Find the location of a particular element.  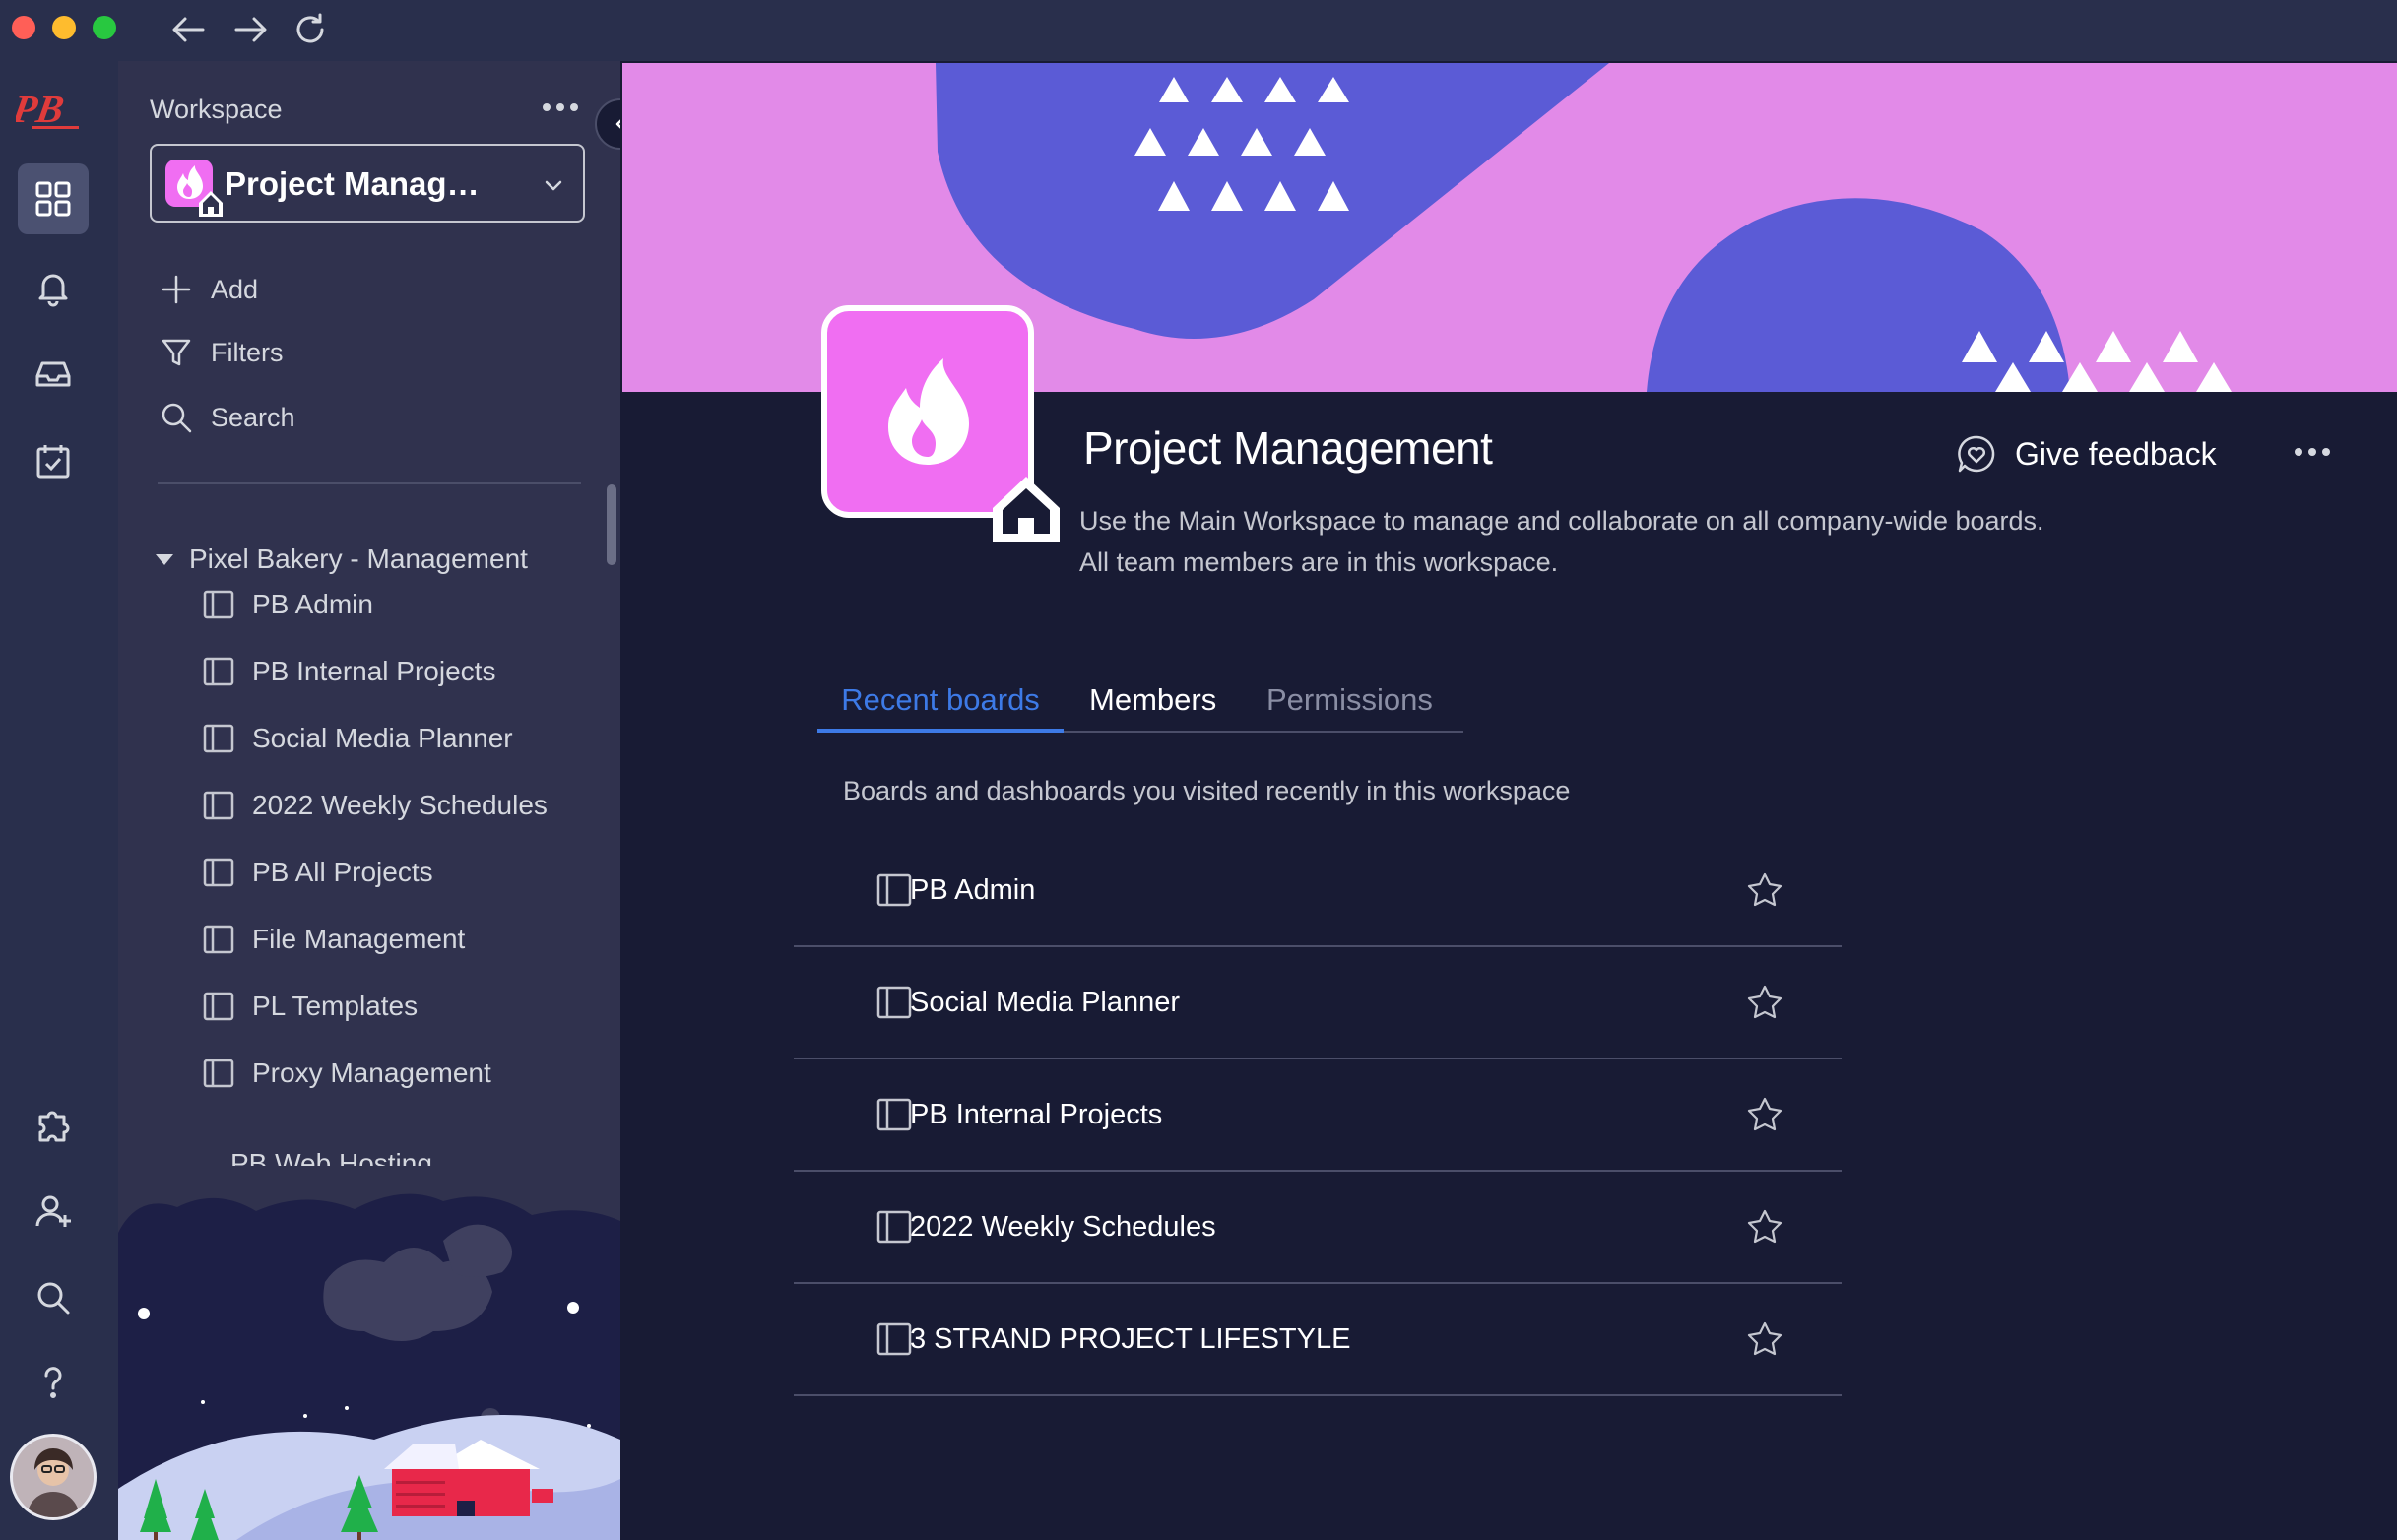

sidebar-board-item: PL Templates is located at coordinates (310, 1006).